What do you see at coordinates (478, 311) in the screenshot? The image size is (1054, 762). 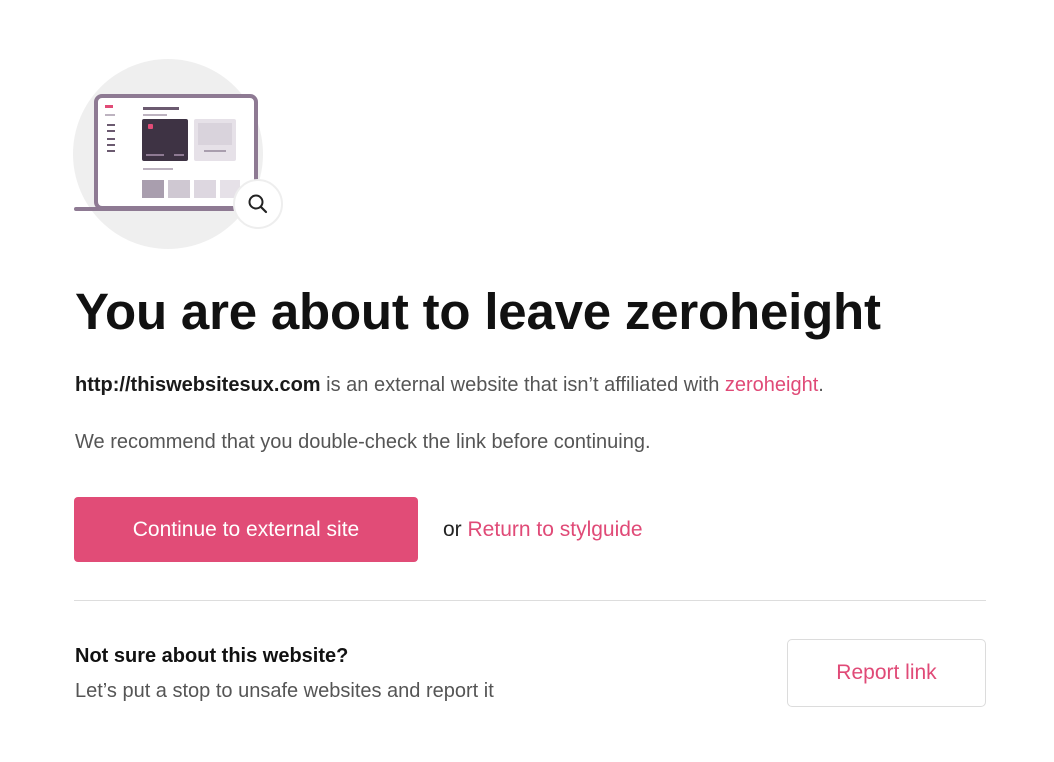 I see `page-title: You are about to leave zeroheight` at bounding box center [478, 311].